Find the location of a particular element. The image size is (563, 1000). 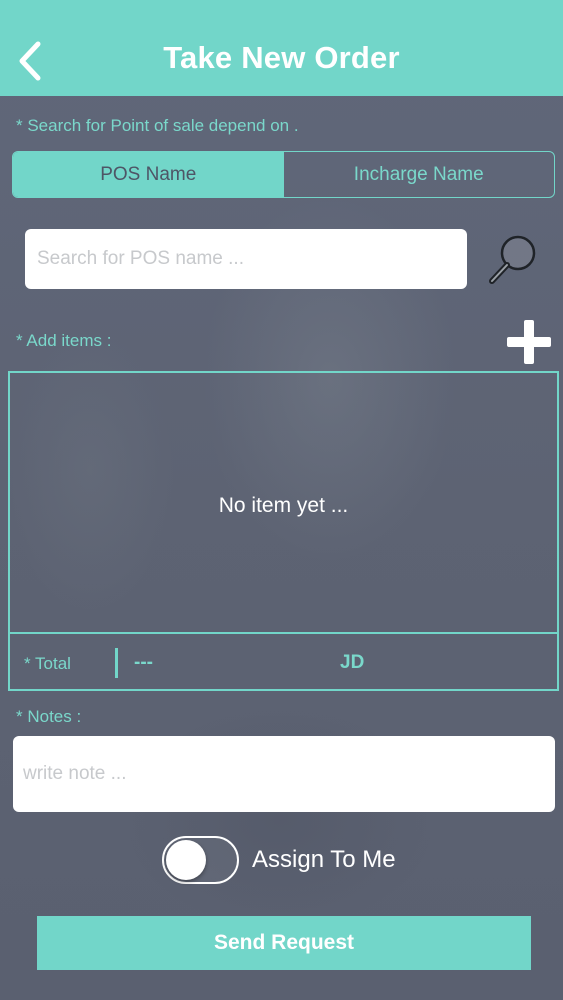

search-mode-toggle: POS Name Incharge Name is located at coordinates (283, 174).